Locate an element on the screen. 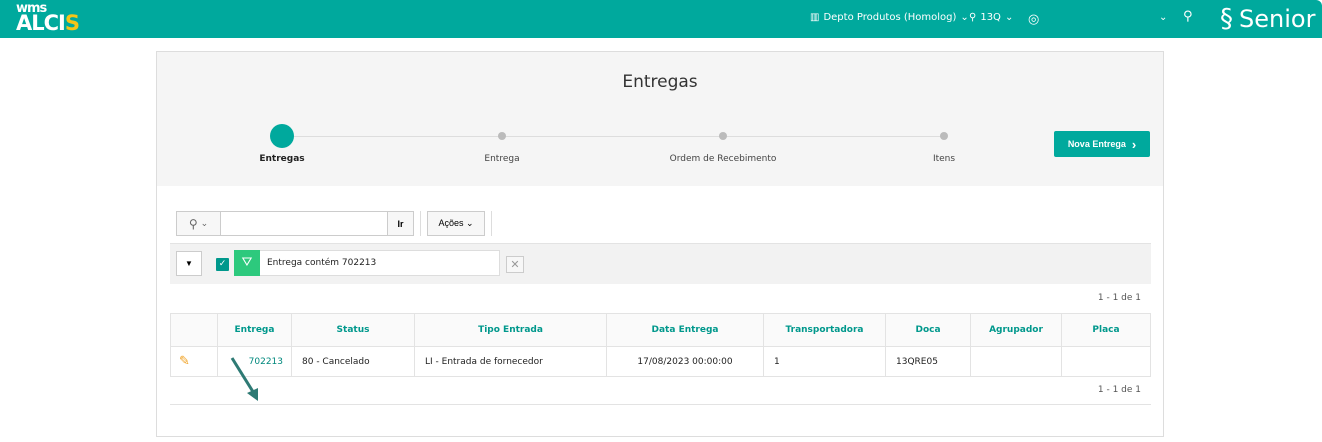  user-menu: ◎ is located at coordinates (1035, 19).